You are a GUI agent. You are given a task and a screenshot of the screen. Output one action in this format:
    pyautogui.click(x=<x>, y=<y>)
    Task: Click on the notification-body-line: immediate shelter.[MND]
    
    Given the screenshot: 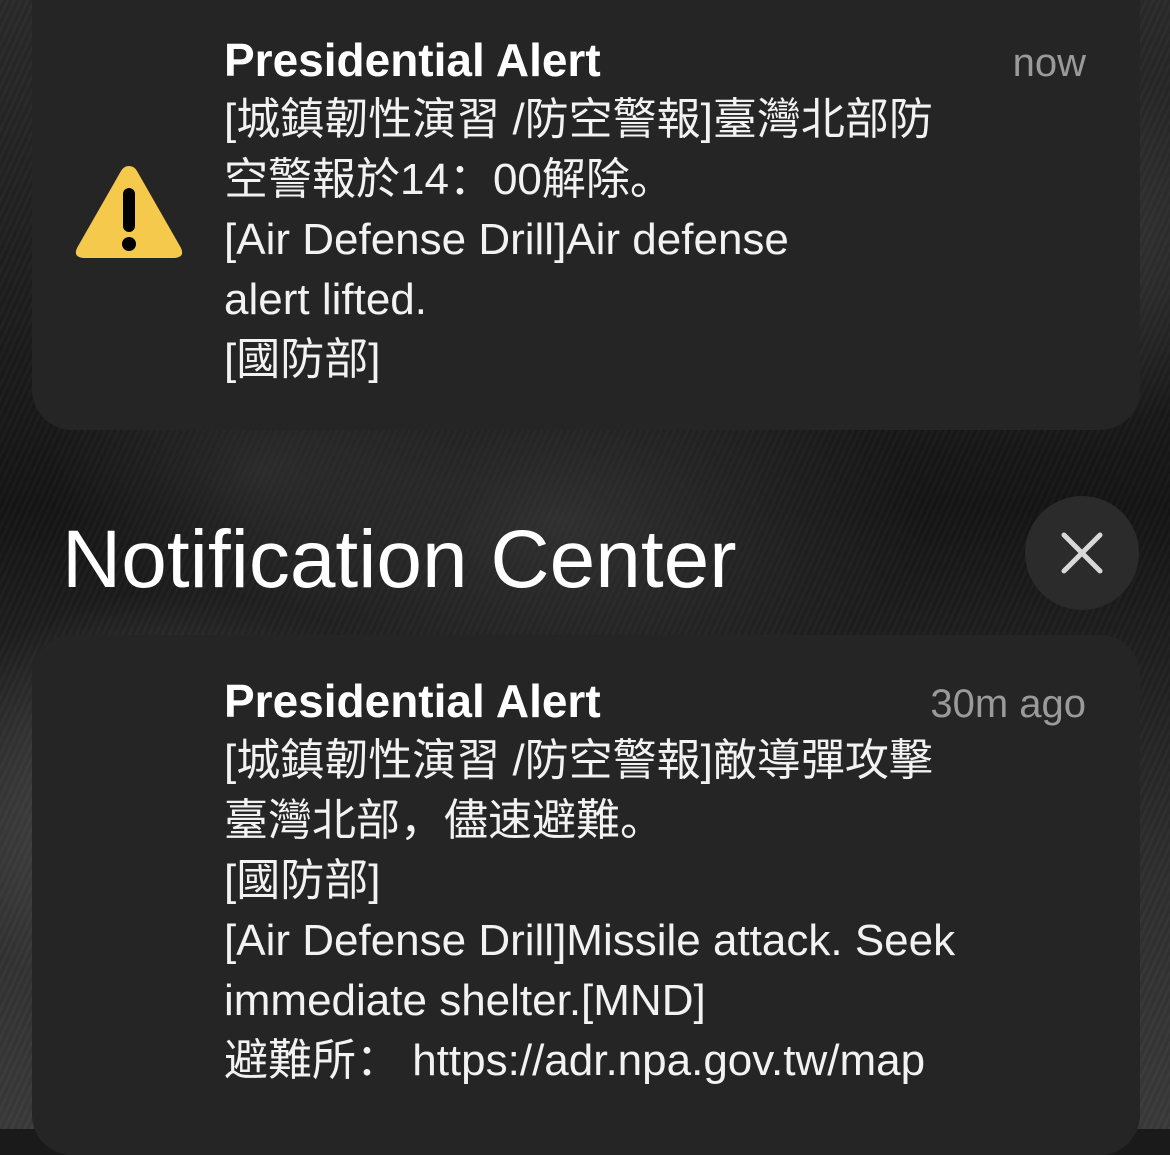 What is the action you would take?
    pyautogui.click(x=465, y=1000)
    